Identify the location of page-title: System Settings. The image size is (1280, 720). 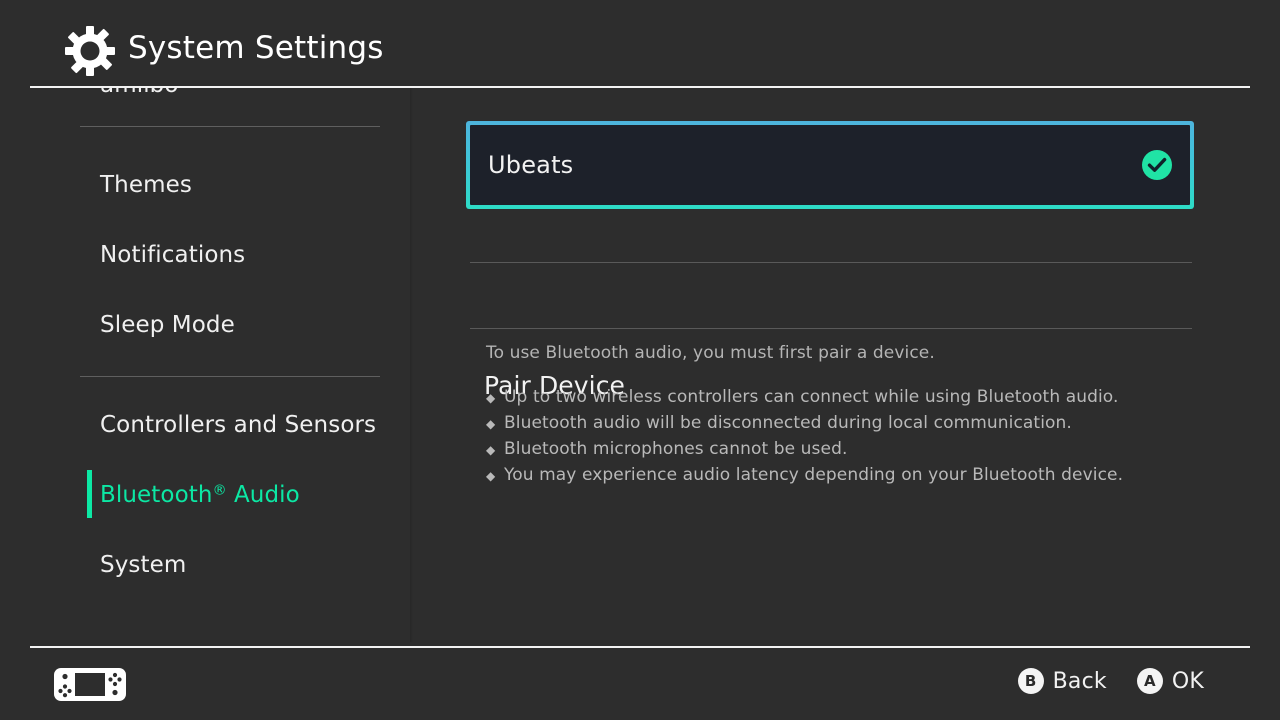
(256, 48).